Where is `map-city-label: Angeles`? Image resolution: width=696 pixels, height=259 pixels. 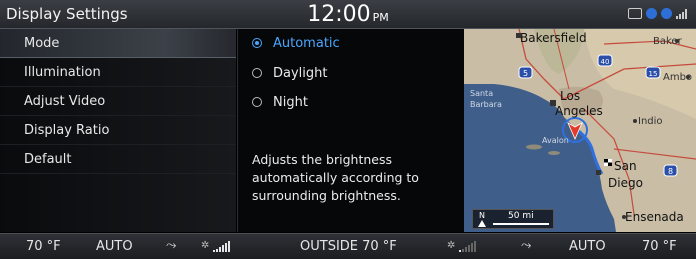 map-city-label: Angeles is located at coordinates (579, 111).